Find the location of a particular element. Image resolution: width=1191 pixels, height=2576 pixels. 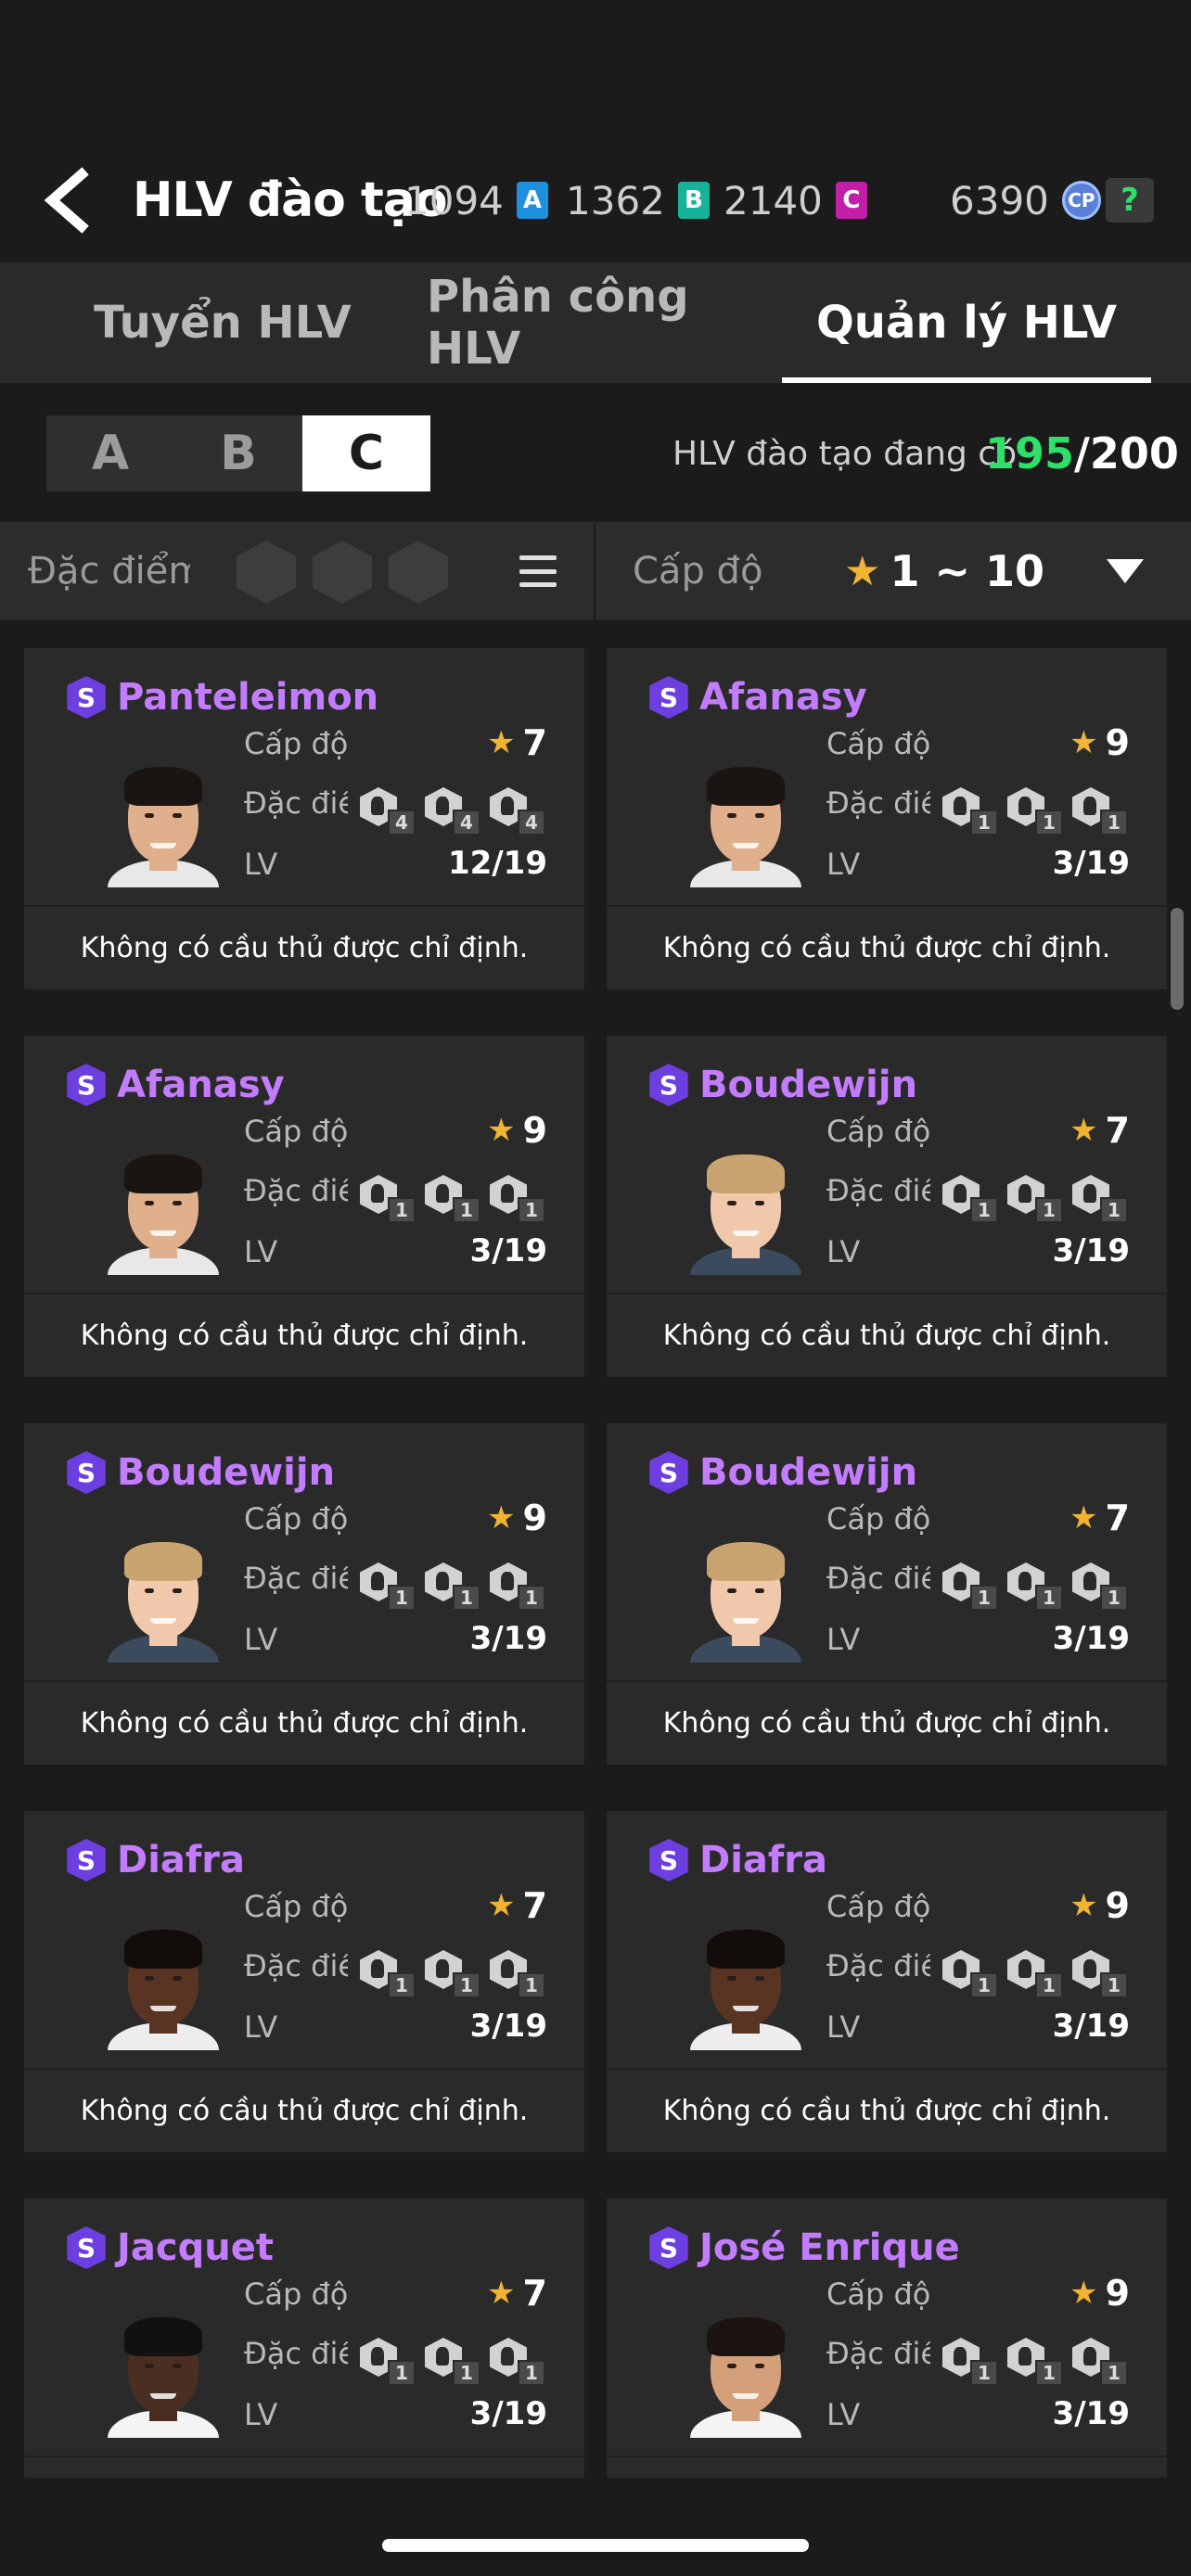

coach-card: S Boudewijn Cấp độ ★ 9 Đặc điểm is located at coordinates (304, 1594).